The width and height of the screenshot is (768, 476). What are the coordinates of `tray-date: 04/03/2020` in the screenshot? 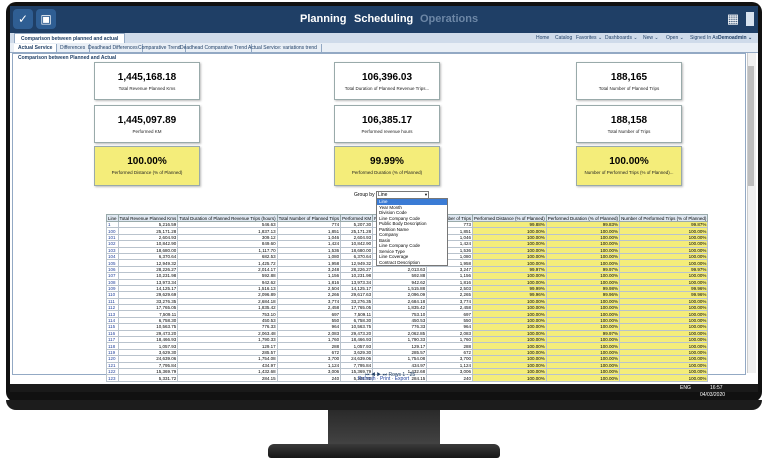 It's located at (713, 395).